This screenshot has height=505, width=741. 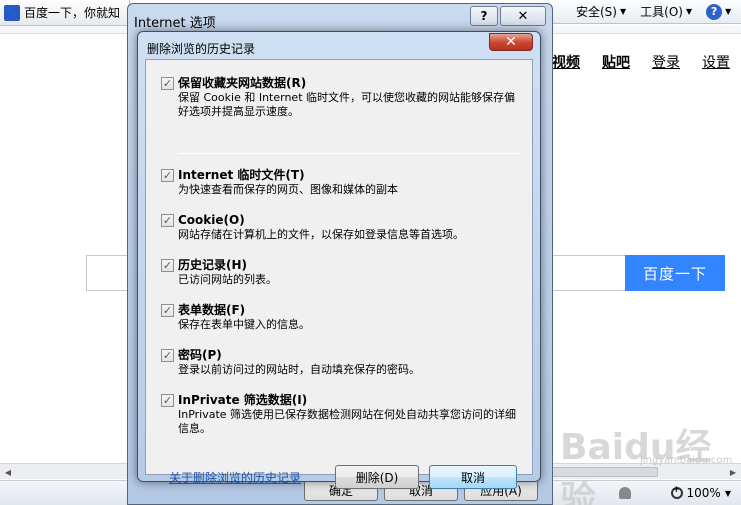 I want to click on preserve-favorites-checkbox: ✓, so click(x=167, y=83).